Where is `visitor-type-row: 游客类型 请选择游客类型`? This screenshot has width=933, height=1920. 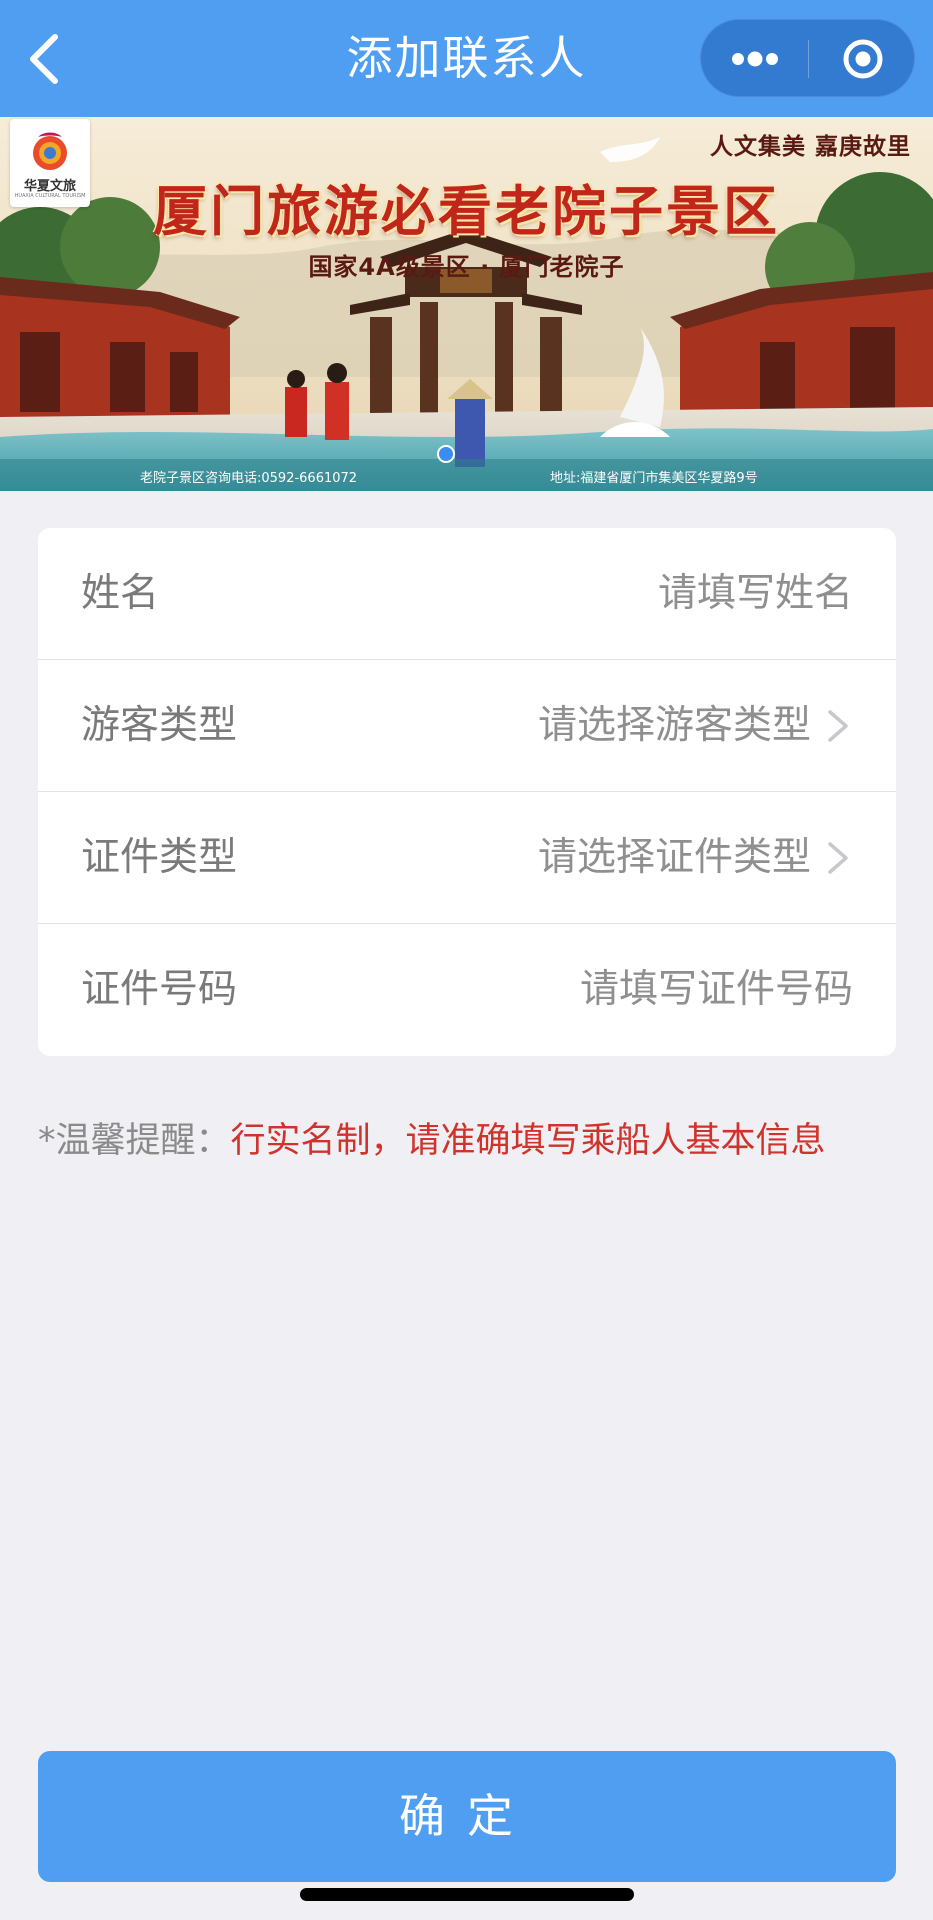
visitor-type-row: 游客类型 请选择游客类型 is located at coordinates (467, 725).